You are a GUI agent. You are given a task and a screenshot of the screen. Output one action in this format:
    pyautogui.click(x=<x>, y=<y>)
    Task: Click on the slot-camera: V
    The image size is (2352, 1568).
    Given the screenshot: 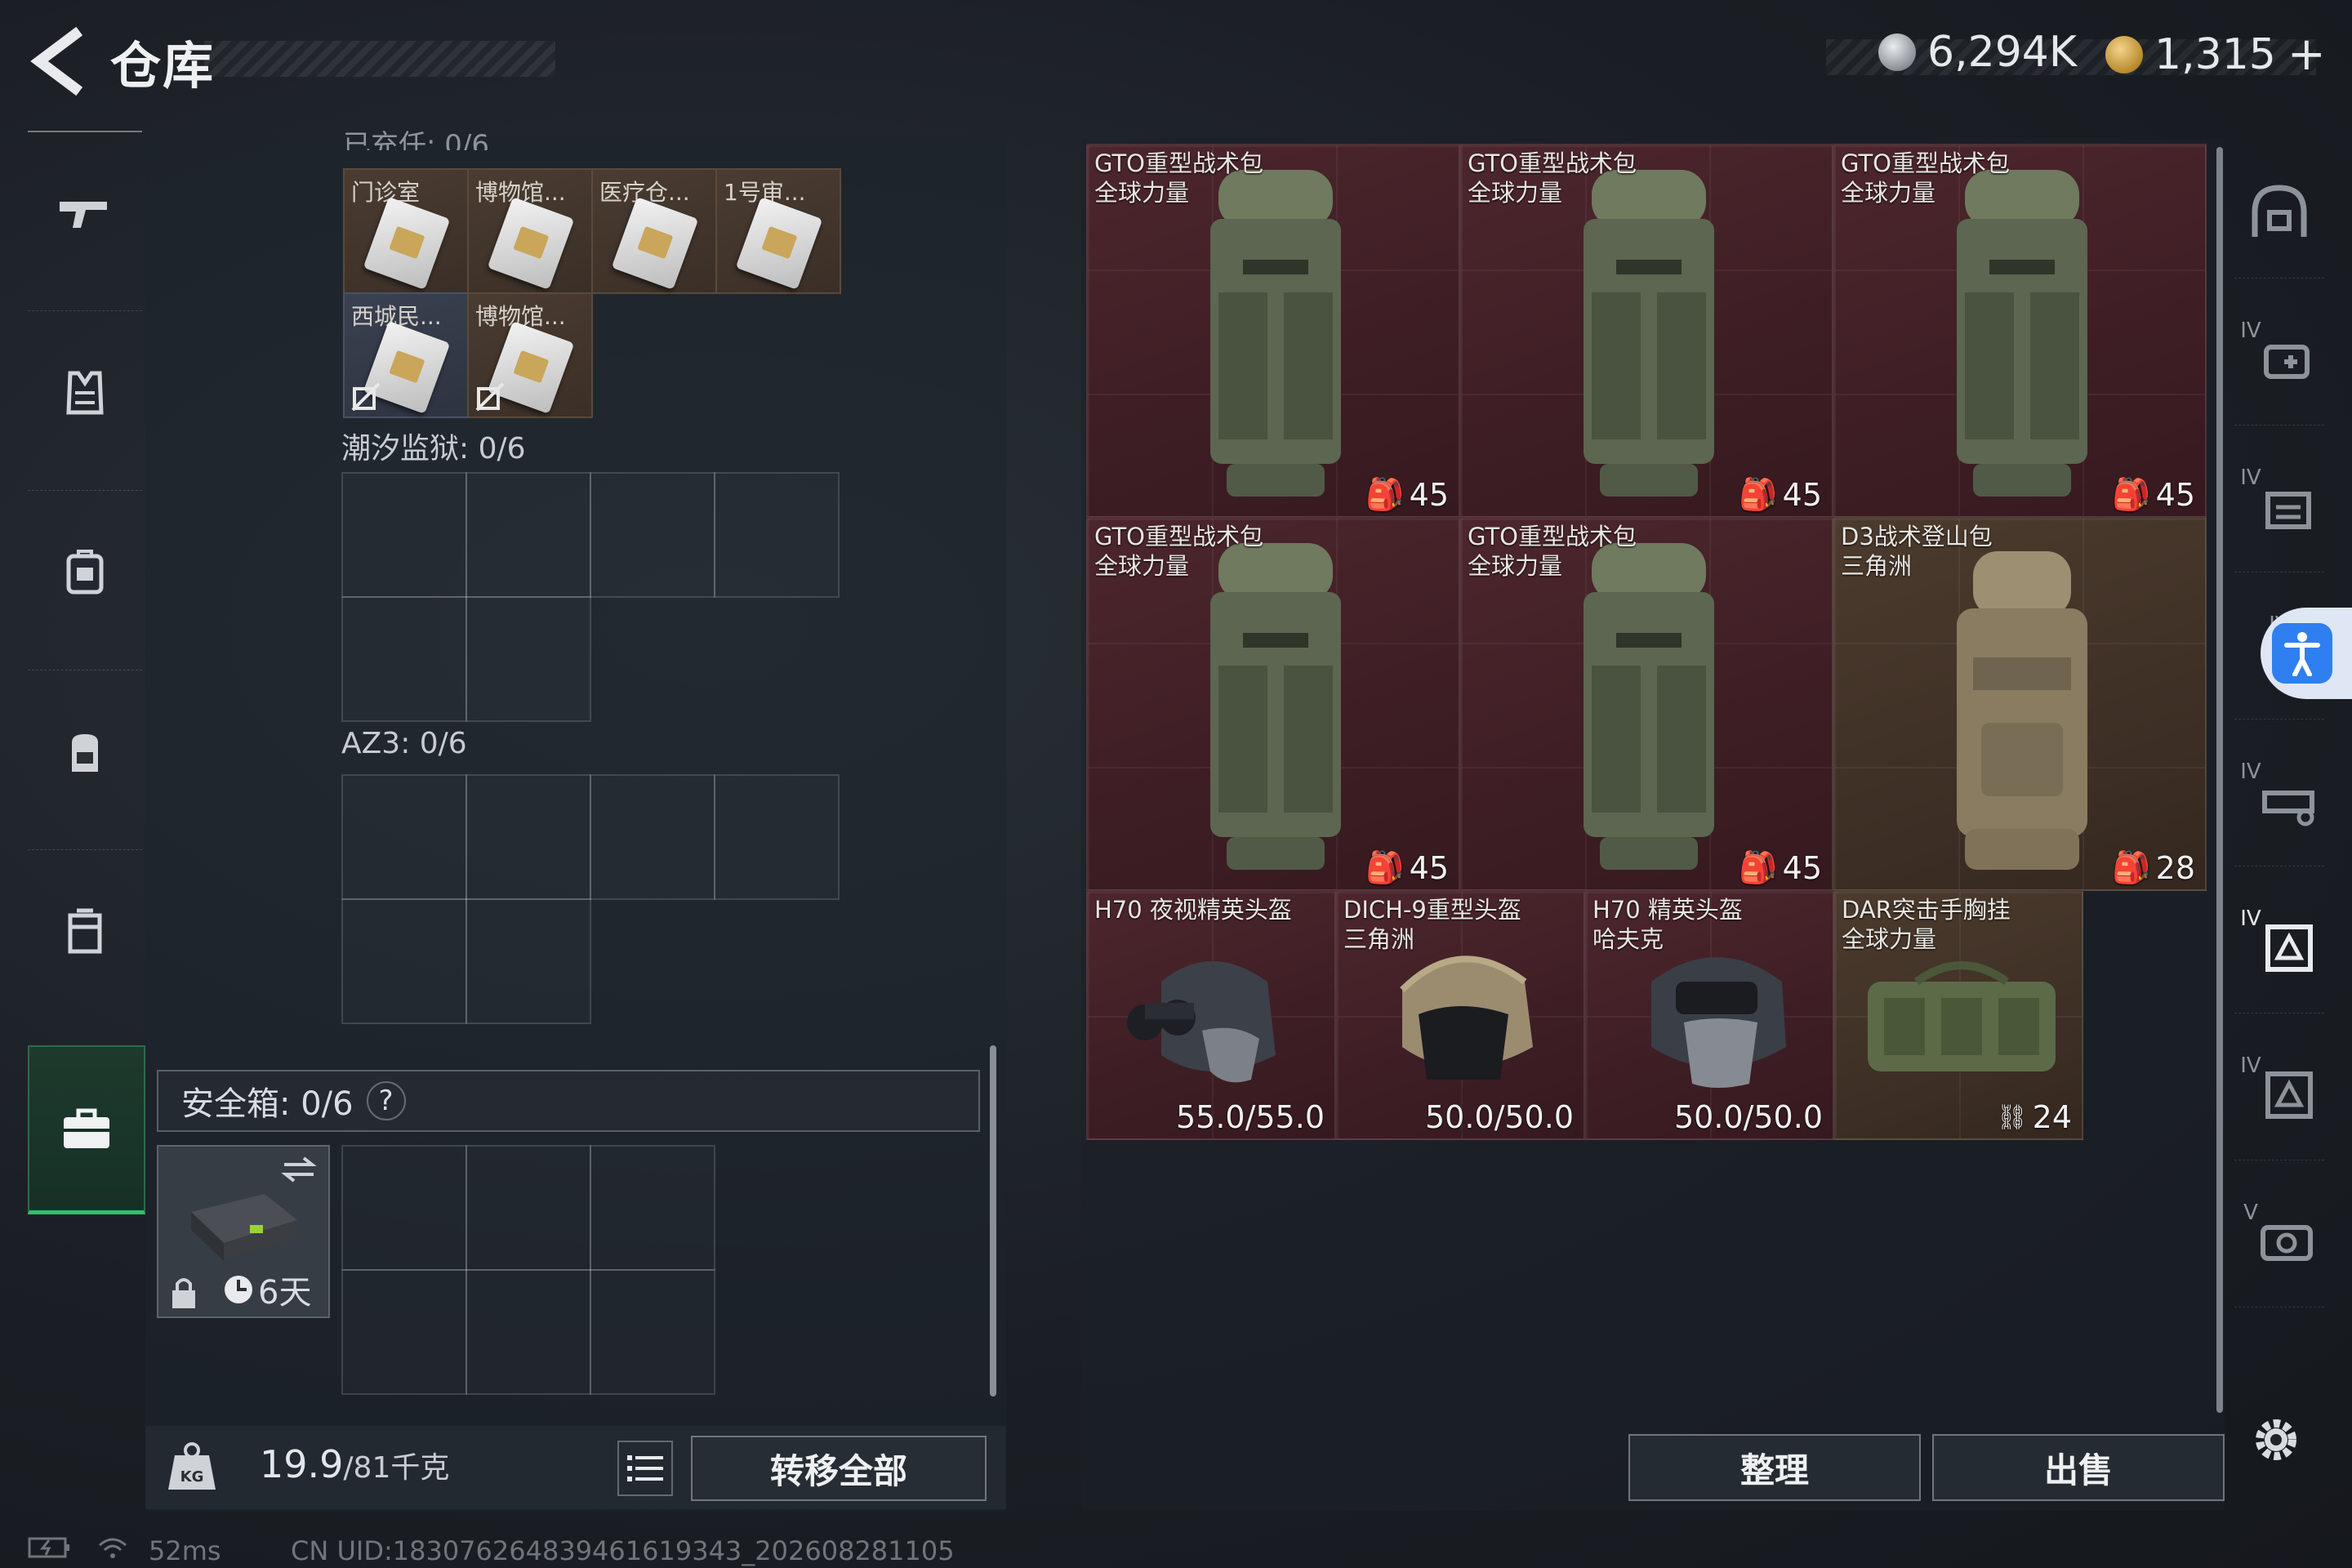 What is the action you would take?
    pyautogui.click(x=2279, y=1241)
    